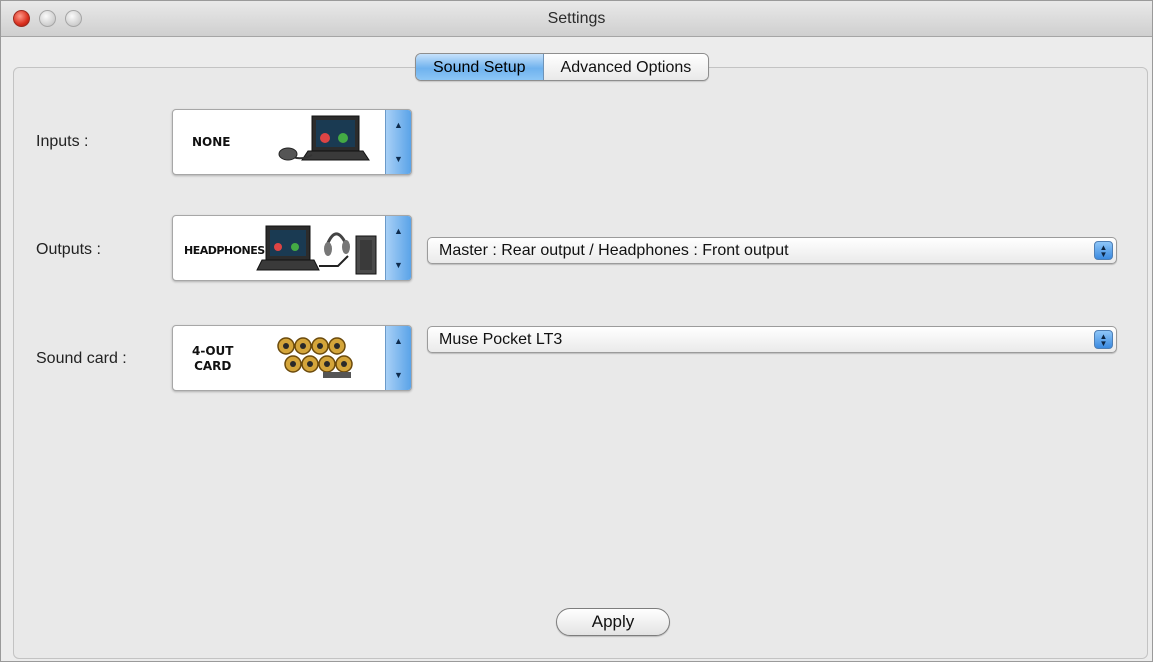 Image resolution: width=1153 pixels, height=662 pixels. What do you see at coordinates (501, 339) in the screenshot?
I see `soundcard-dropdown-value: Muse Pocket LT3` at bounding box center [501, 339].